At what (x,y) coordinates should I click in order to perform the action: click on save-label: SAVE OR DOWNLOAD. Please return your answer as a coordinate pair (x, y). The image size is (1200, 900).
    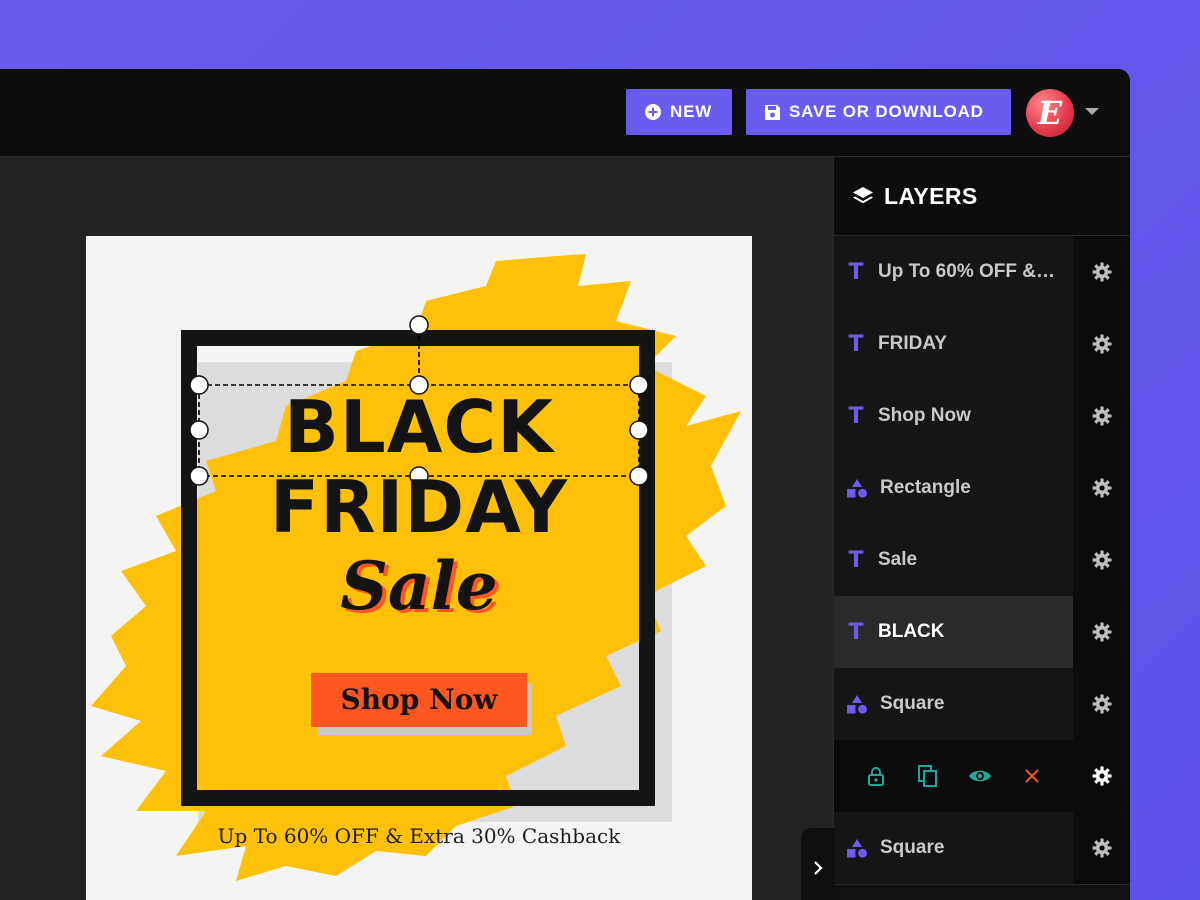
    Looking at the image, I should click on (886, 111).